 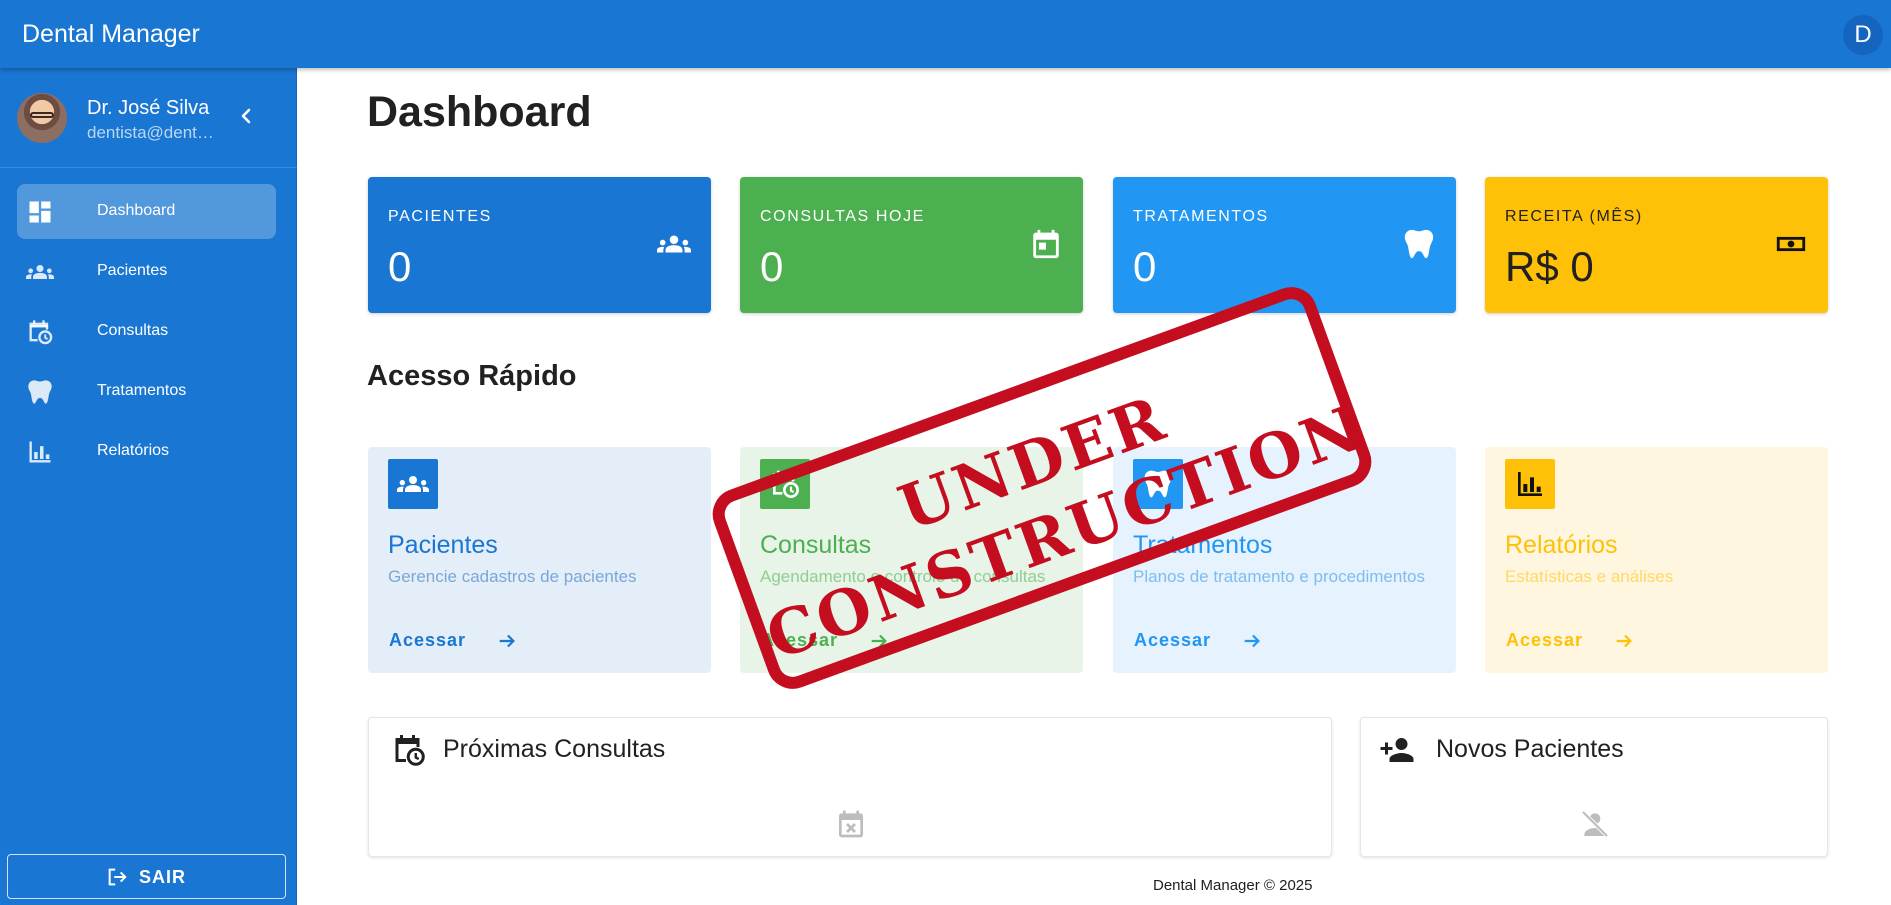 I want to click on stat-label: PACIENTES, so click(x=440, y=216).